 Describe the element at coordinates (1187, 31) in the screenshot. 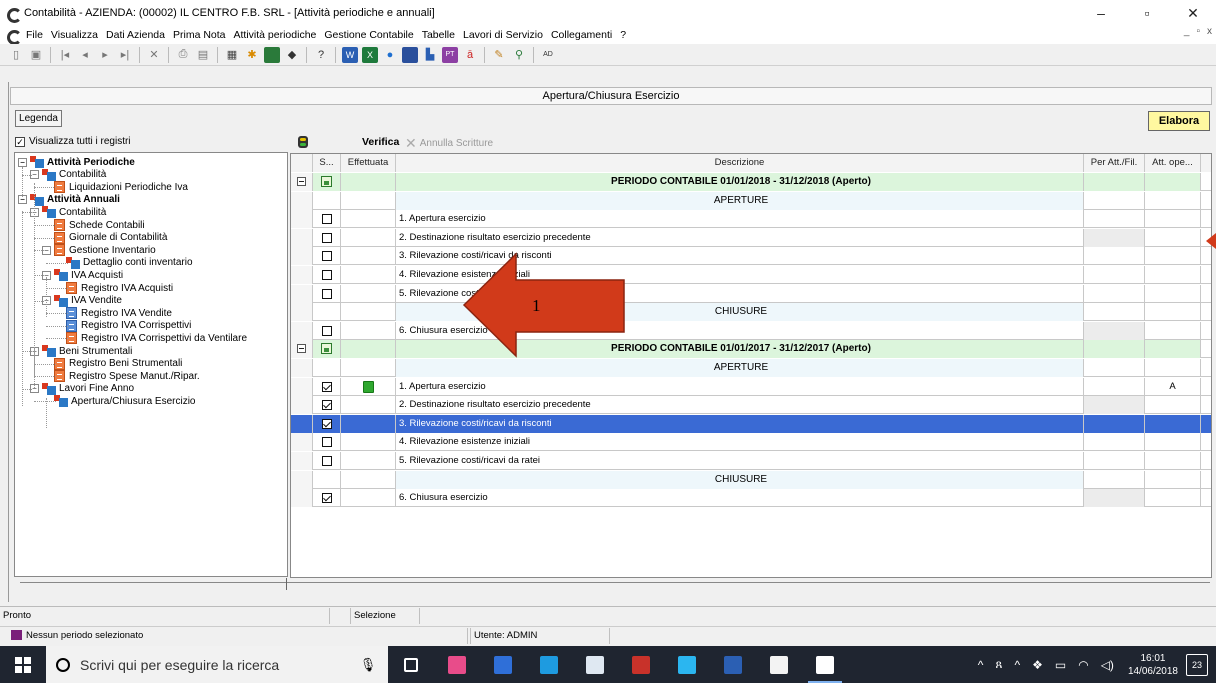

I see `mdi-minimize-button: _` at that location.